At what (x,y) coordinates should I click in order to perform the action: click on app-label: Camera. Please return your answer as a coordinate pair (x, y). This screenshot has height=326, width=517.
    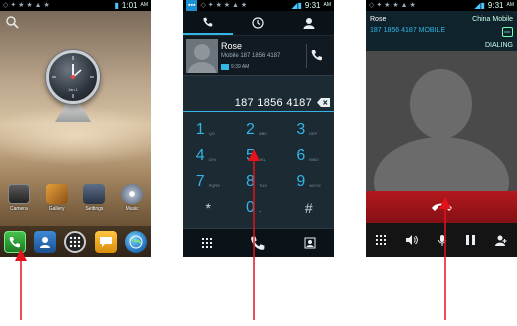
    Looking at the image, I should click on (18, 209).